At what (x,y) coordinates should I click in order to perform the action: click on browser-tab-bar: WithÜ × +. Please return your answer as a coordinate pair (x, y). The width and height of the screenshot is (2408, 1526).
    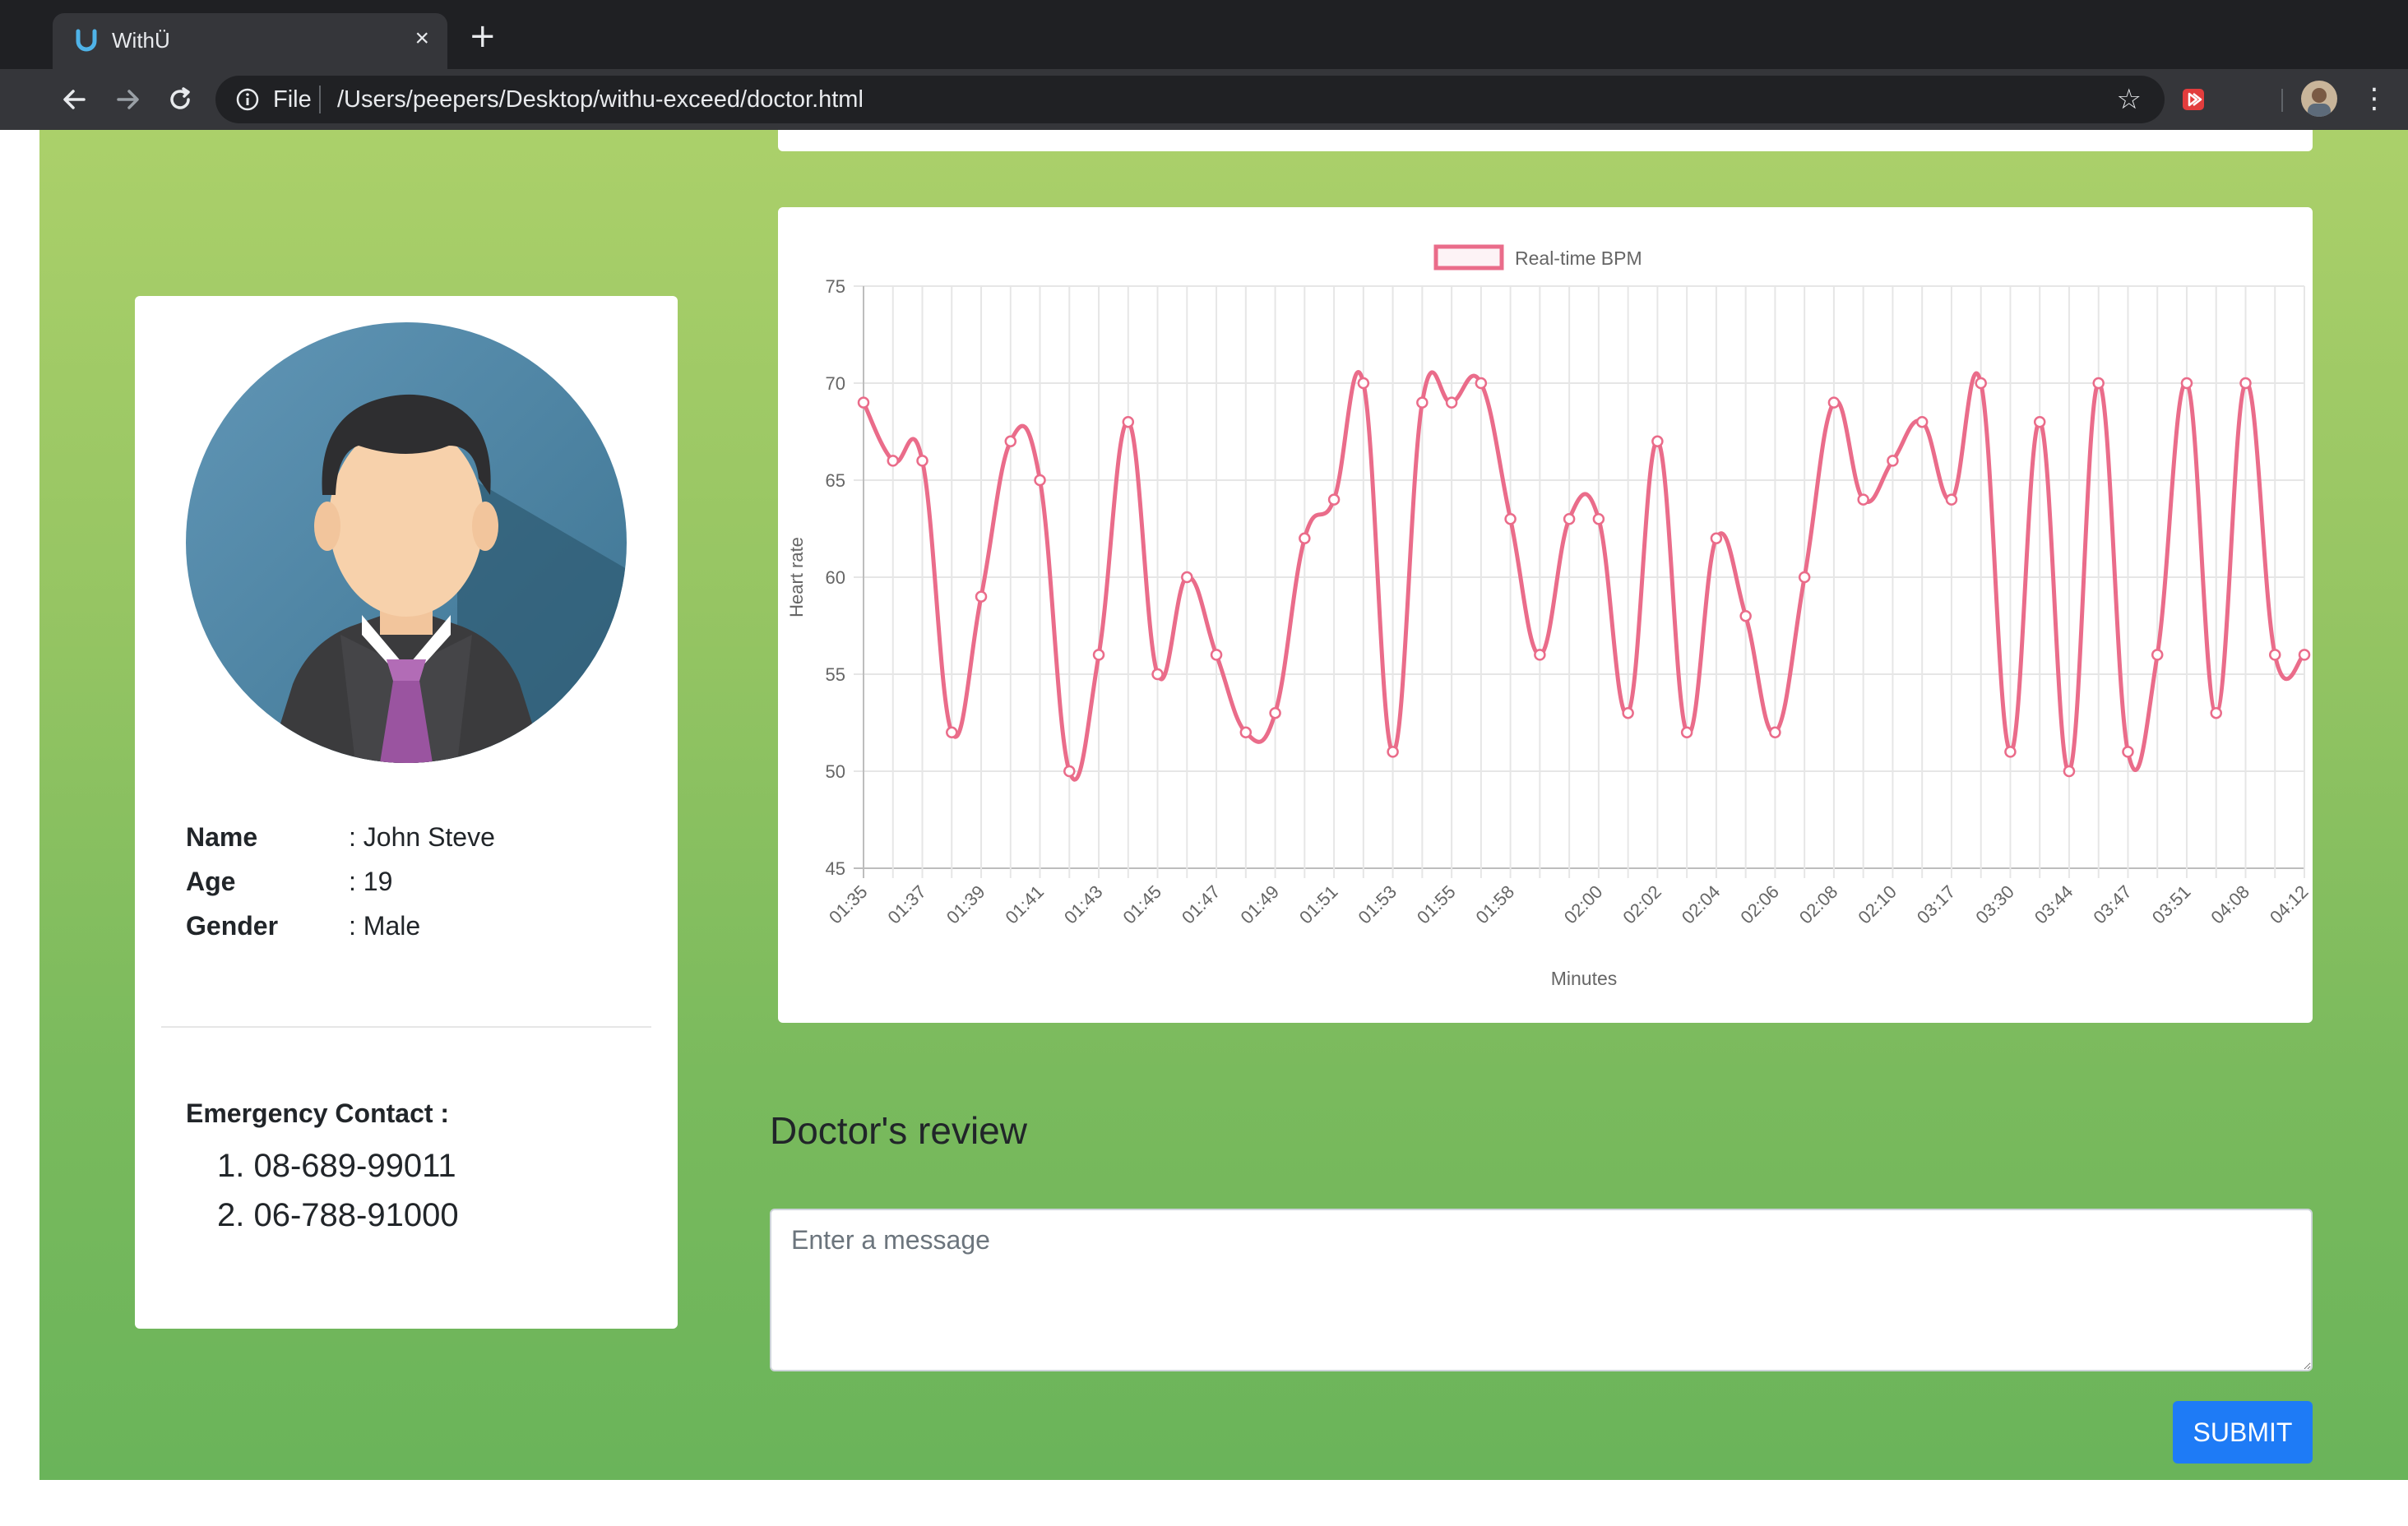
    Looking at the image, I should click on (1204, 34).